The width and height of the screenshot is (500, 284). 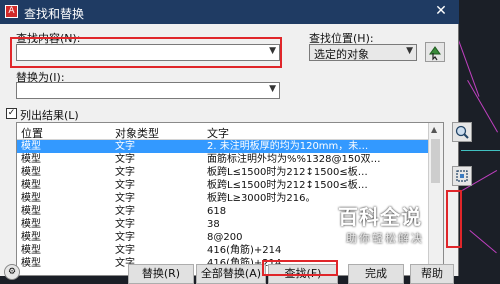 What do you see at coordinates (432, 274) in the screenshot?
I see `help-button: 帮助` at bounding box center [432, 274].